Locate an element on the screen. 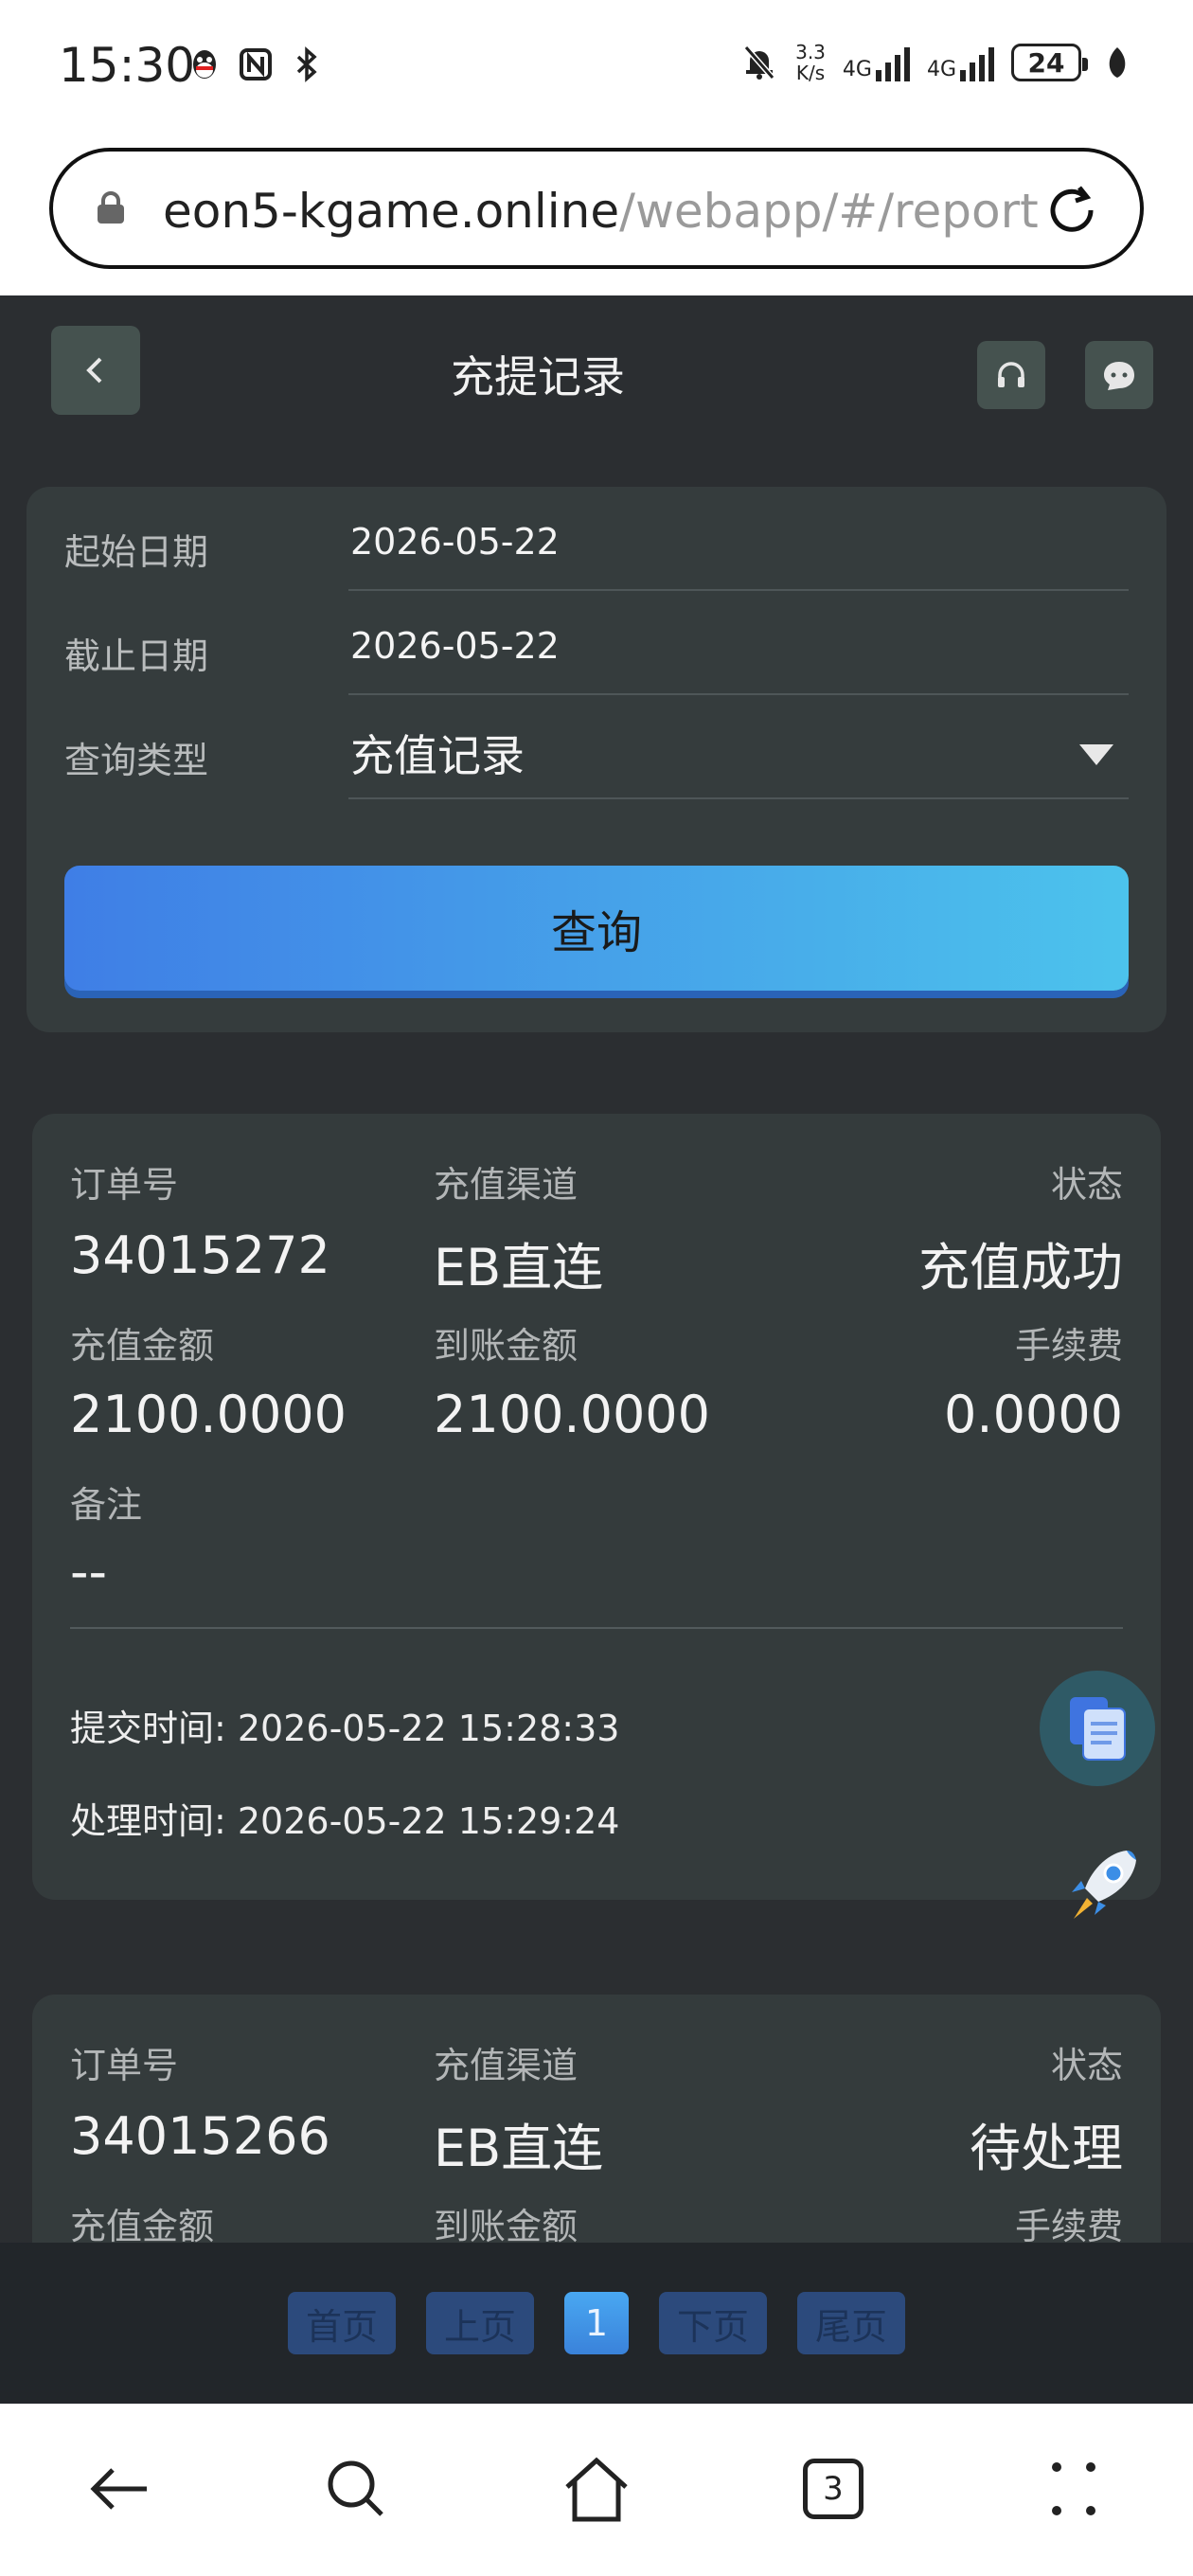 Image resolution: width=1193 pixels, height=2576 pixels. prev-page-button: 上页 is located at coordinates (480, 2323).